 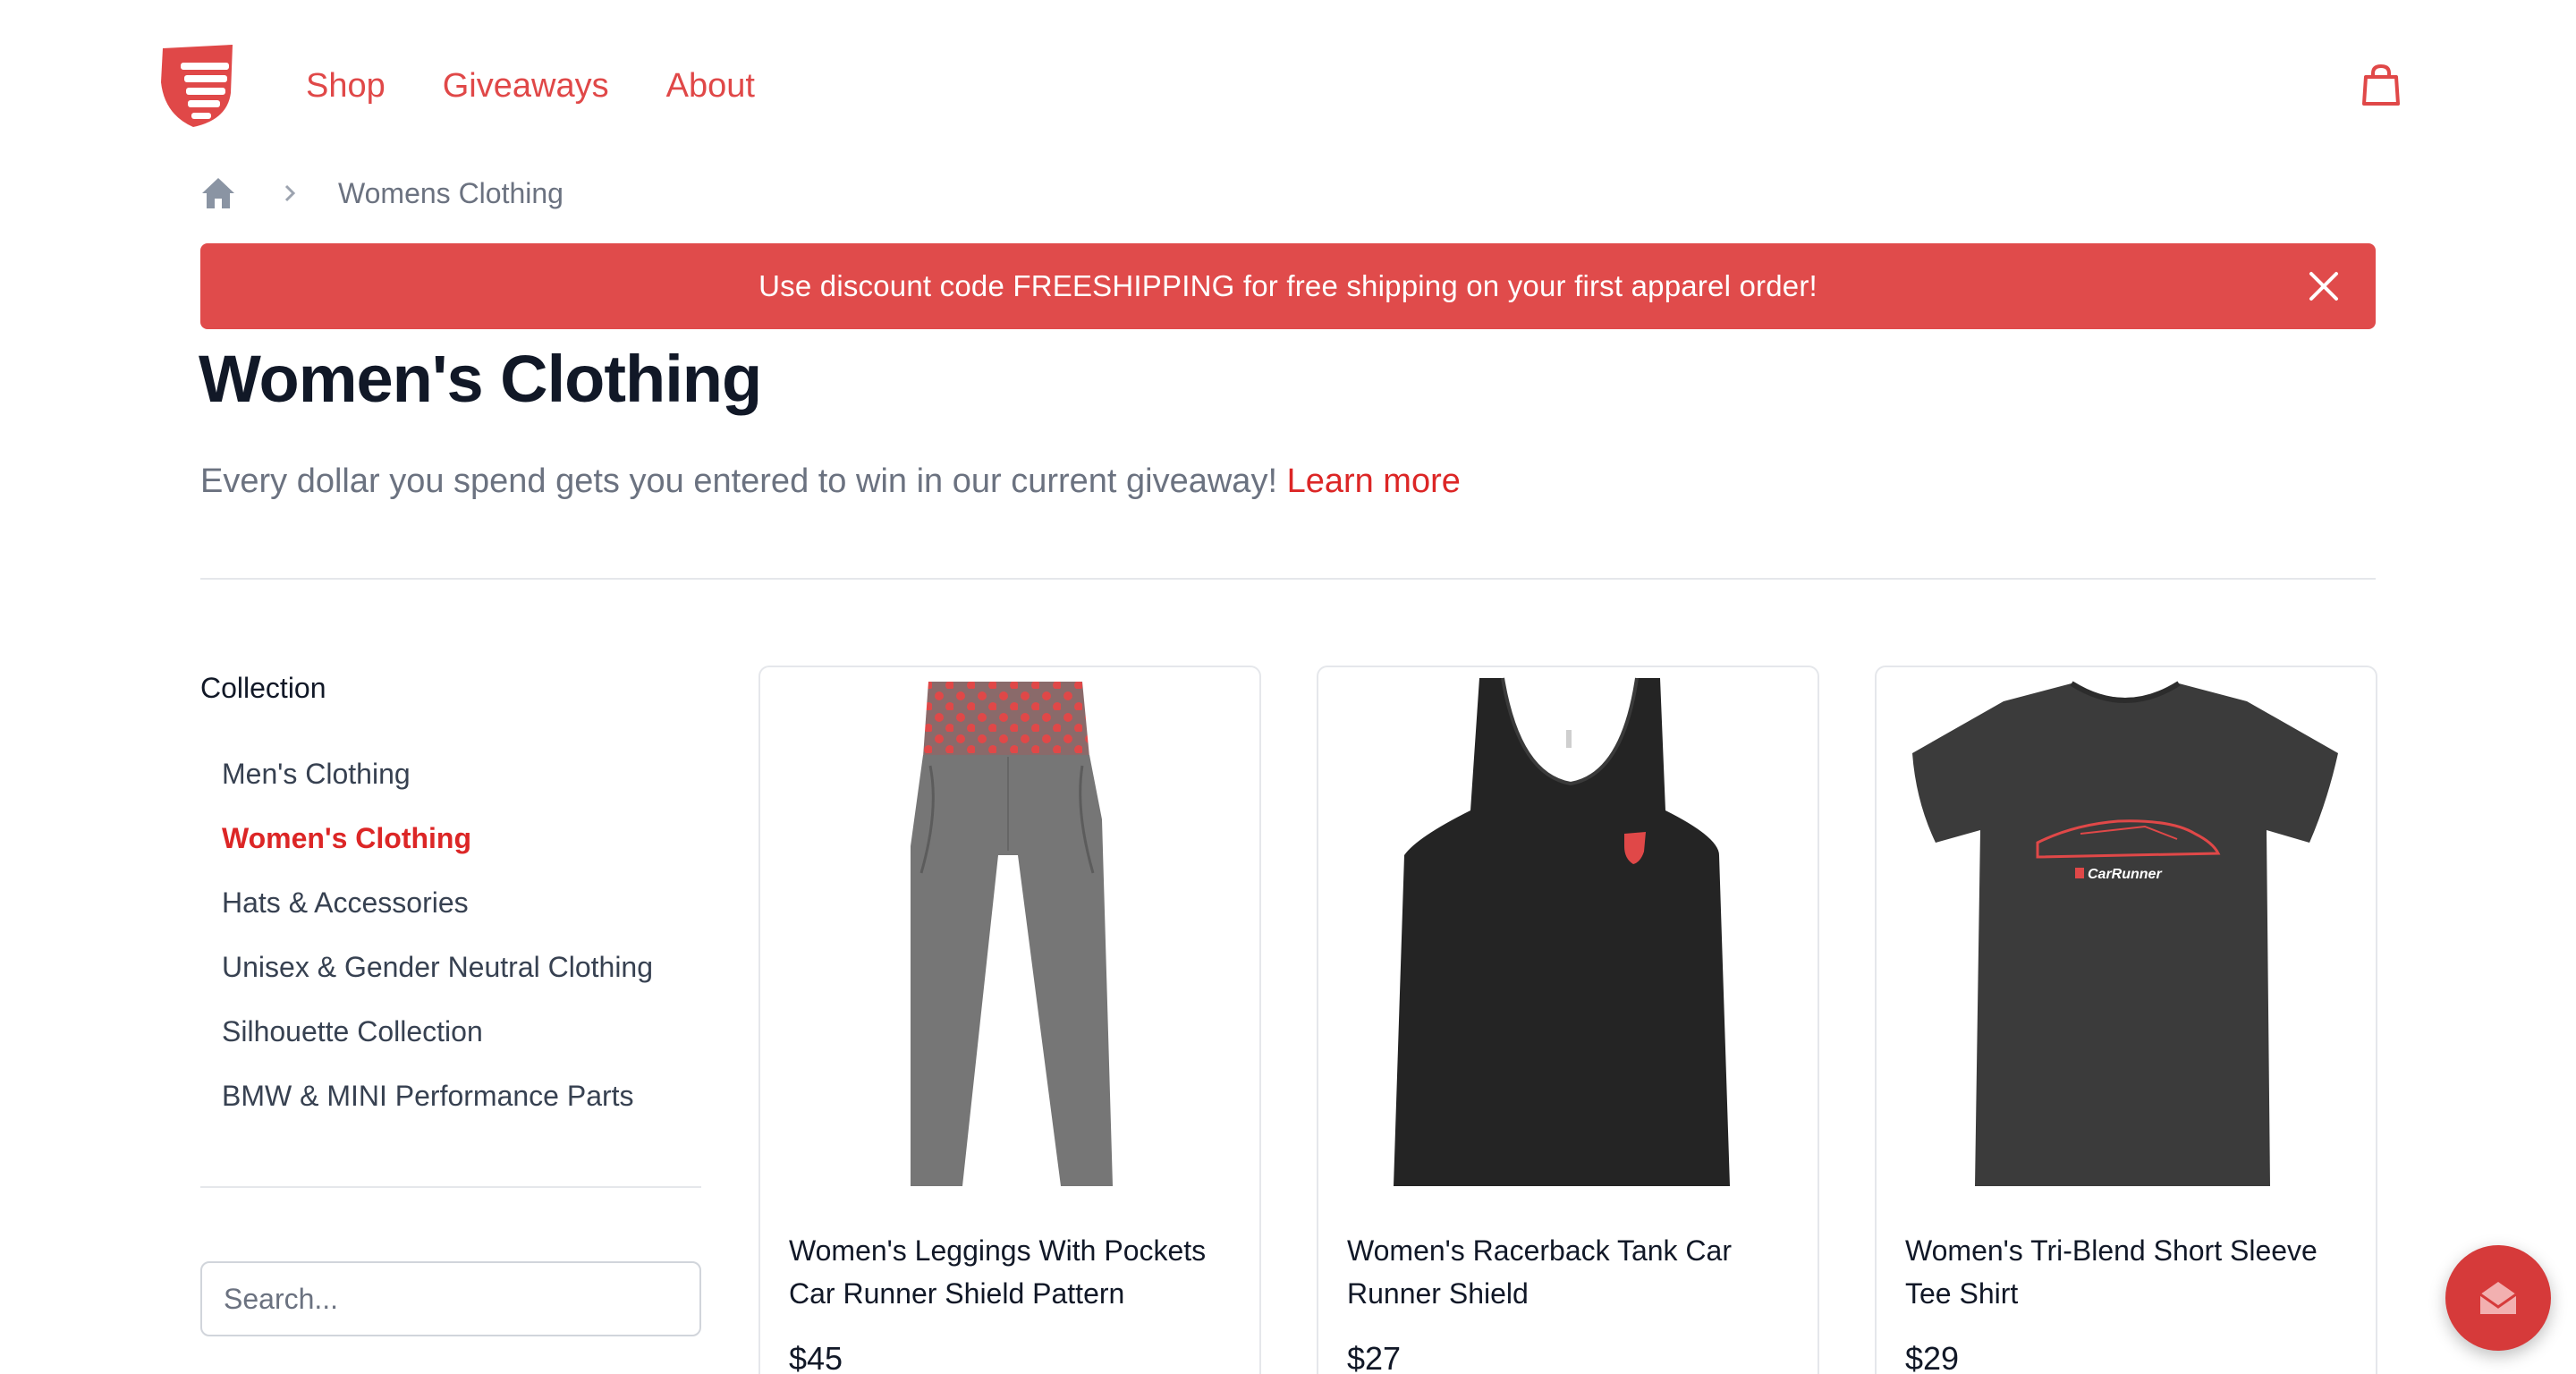 What do you see at coordinates (290, 193) in the screenshot?
I see `chevron-right-icon` at bounding box center [290, 193].